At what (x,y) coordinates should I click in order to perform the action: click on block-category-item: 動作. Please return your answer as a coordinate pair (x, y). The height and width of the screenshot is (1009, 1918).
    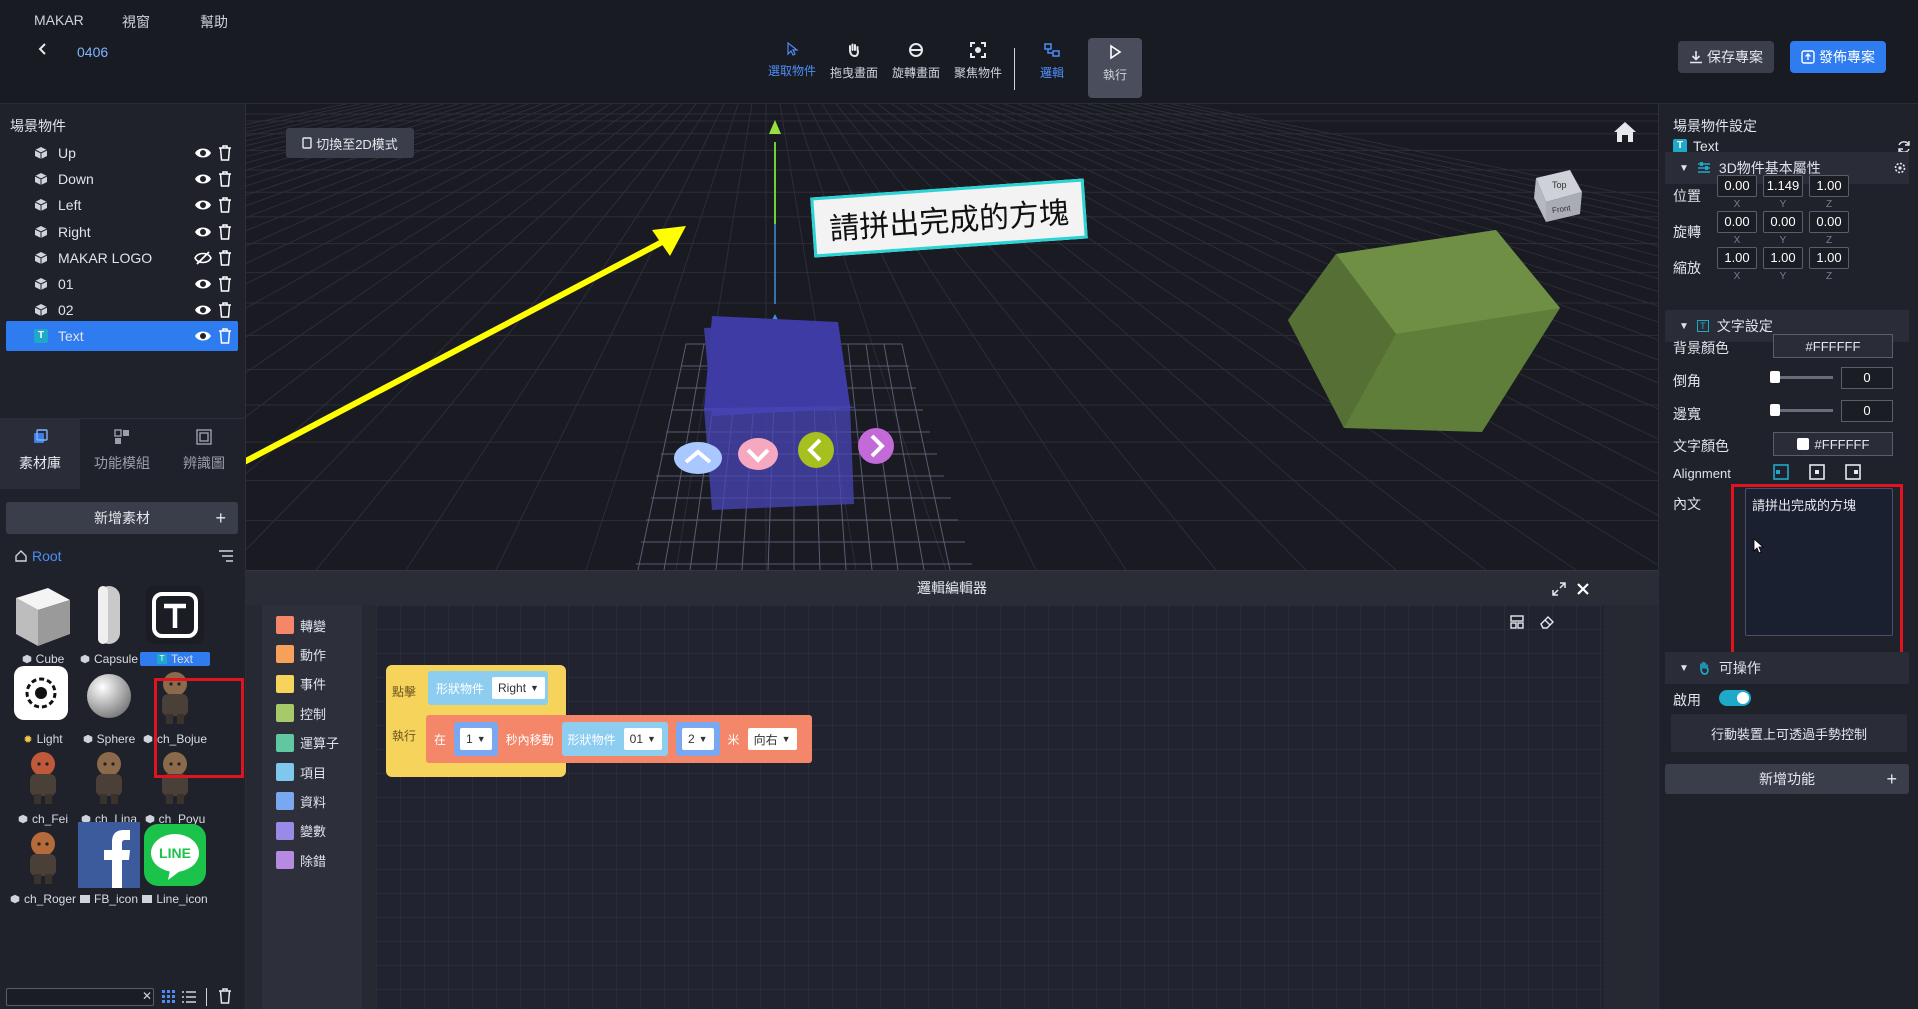
    Looking at the image, I should click on (301, 654).